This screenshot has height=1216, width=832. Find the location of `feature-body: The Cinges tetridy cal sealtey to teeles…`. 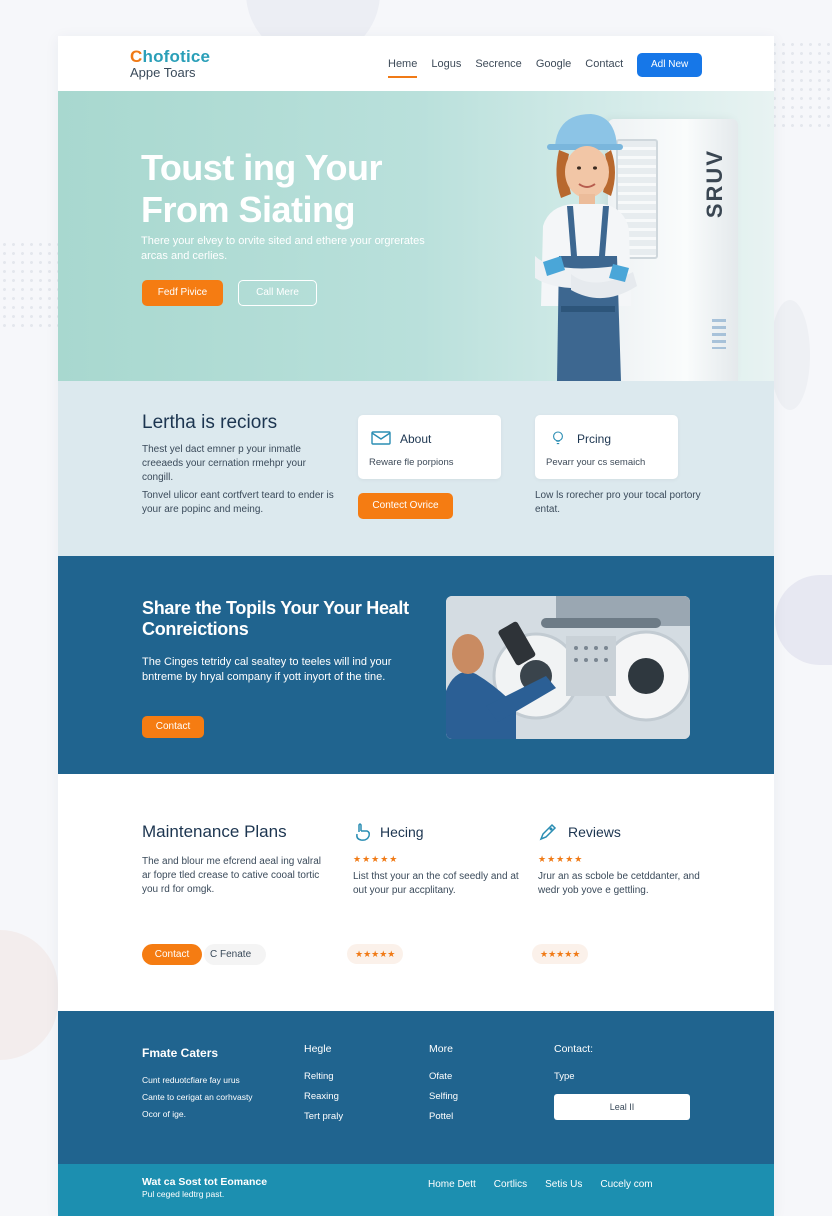

feature-body: The Cinges tetridy cal sealtey to teeles… is located at coordinates (267, 669).